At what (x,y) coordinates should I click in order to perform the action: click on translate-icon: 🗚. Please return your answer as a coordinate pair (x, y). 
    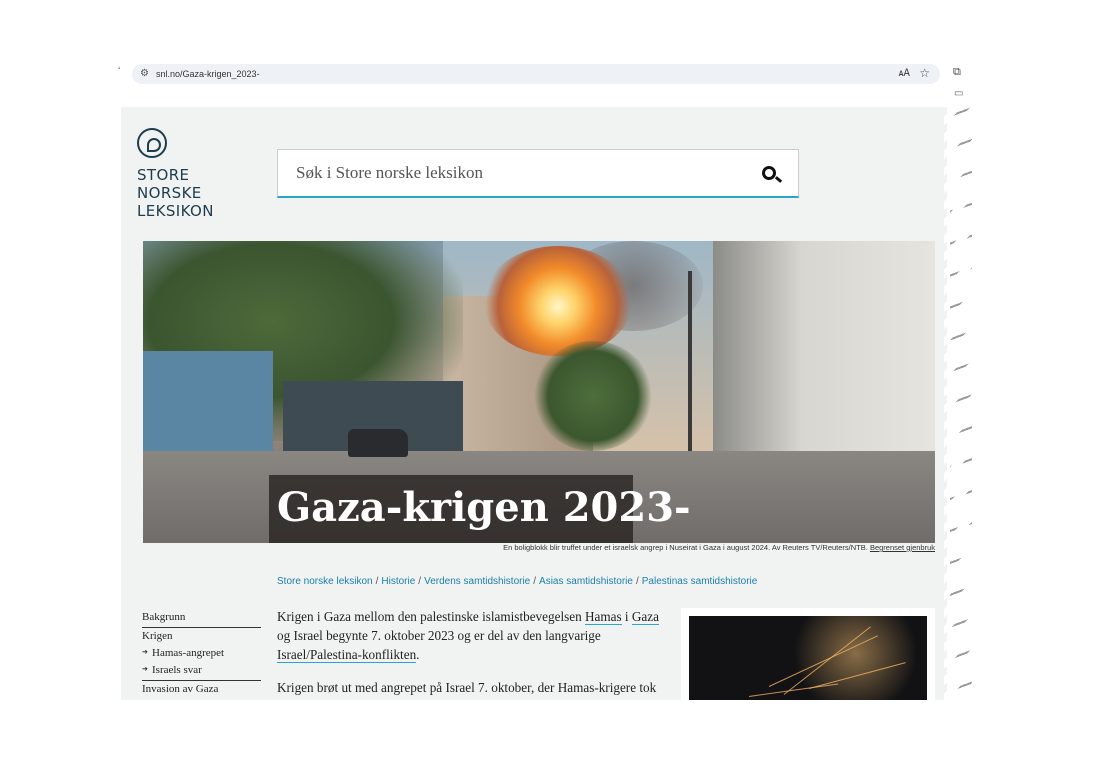
    Looking at the image, I should click on (904, 74).